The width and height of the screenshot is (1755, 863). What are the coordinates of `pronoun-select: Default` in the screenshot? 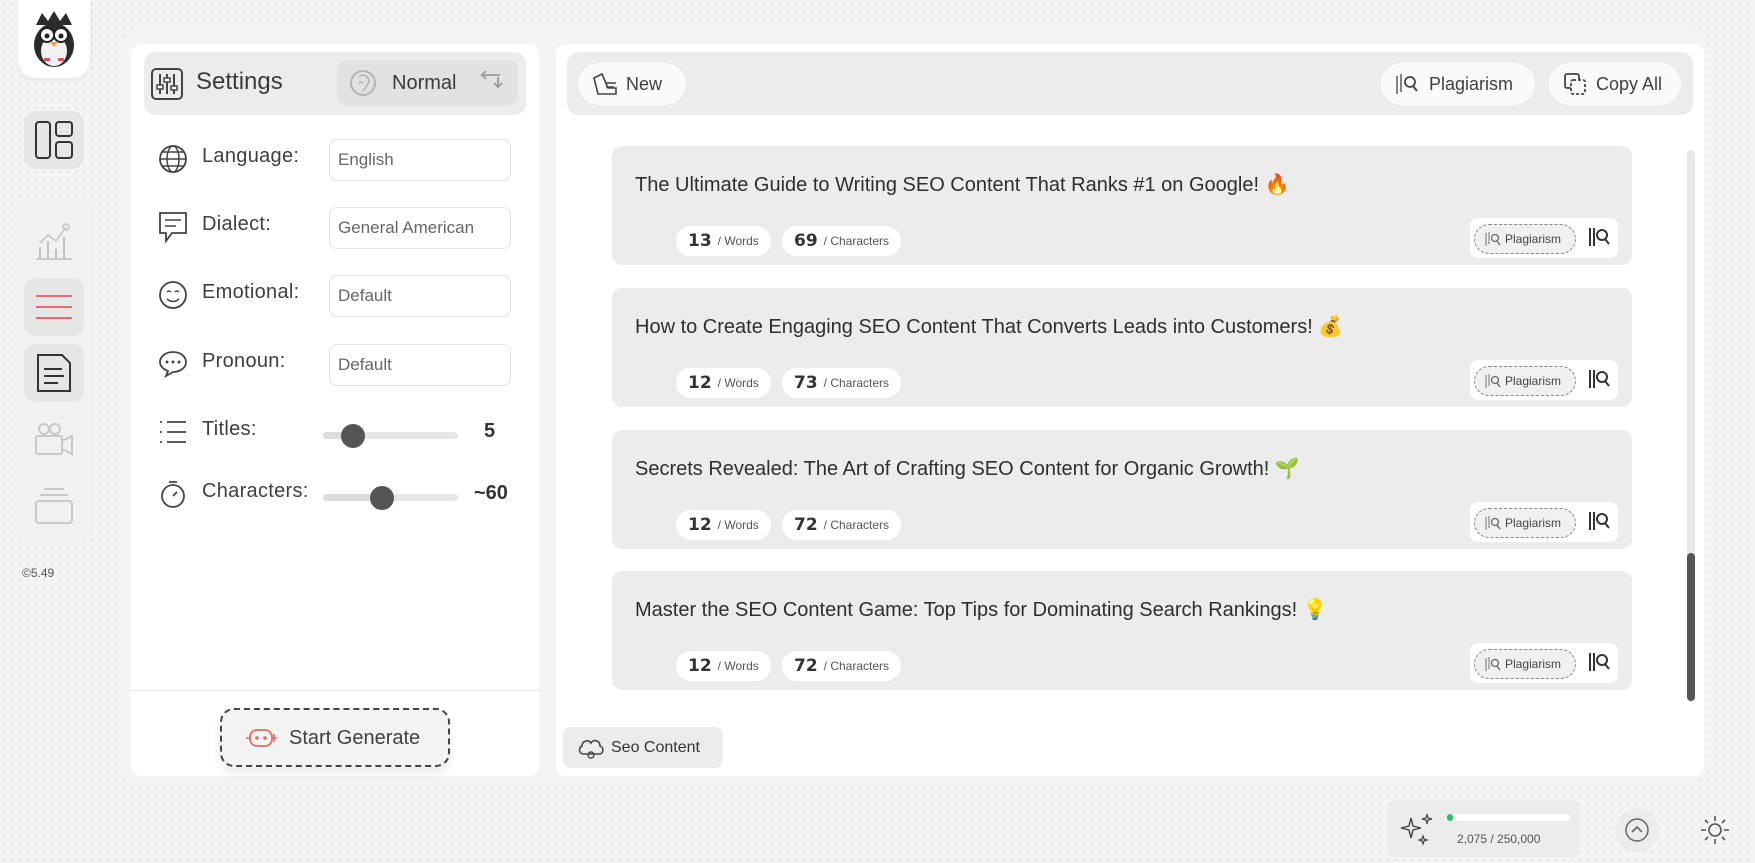 It's located at (420, 365).